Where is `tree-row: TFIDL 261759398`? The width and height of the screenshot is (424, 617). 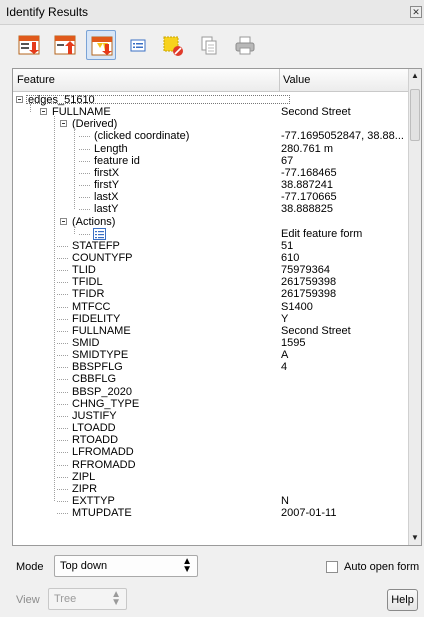 tree-row: TFIDL 261759398 is located at coordinates (211, 282).